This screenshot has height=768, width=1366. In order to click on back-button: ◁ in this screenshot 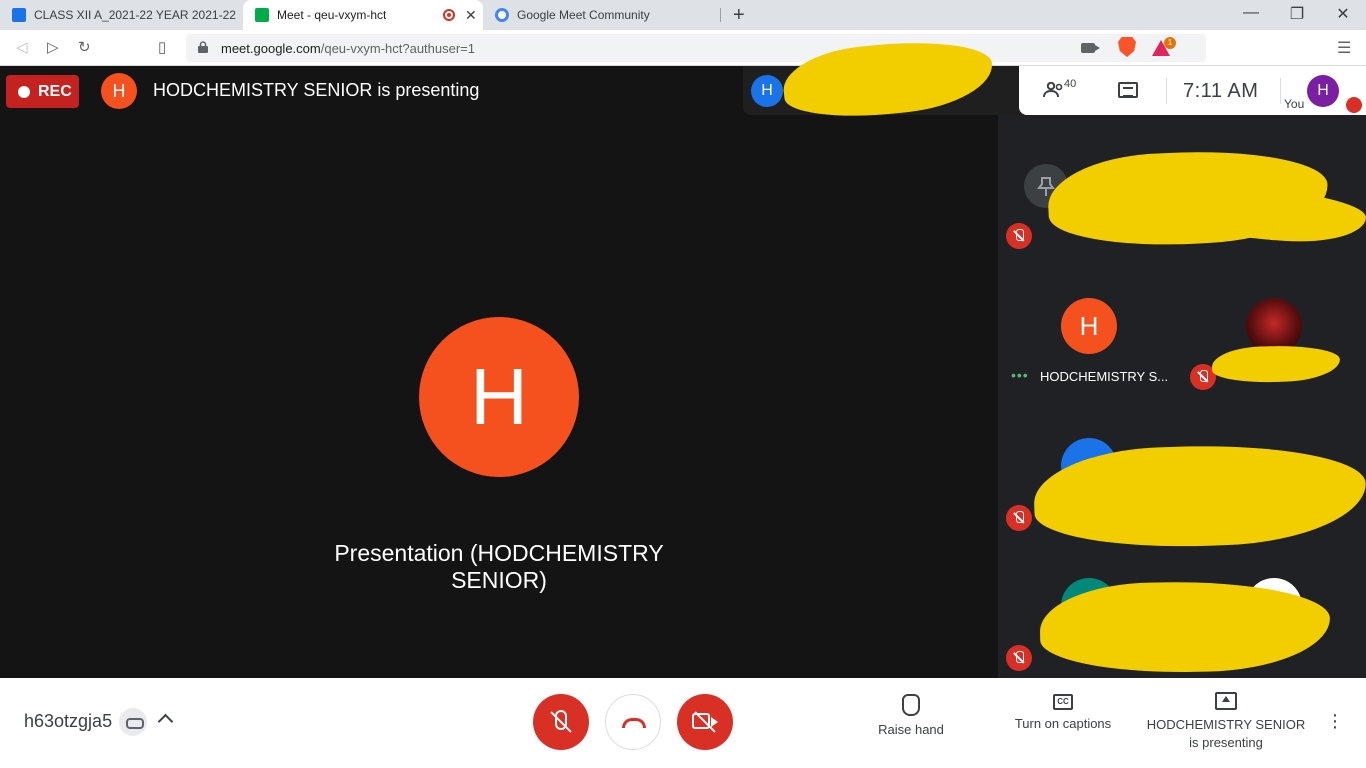, I will do `click(22, 47)`.